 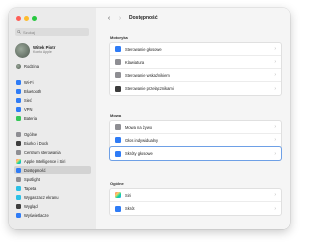 What do you see at coordinates (28, 109) in the screenshot?
I see `sidebar-item-label: VPN` at bounding box center [28, 109].